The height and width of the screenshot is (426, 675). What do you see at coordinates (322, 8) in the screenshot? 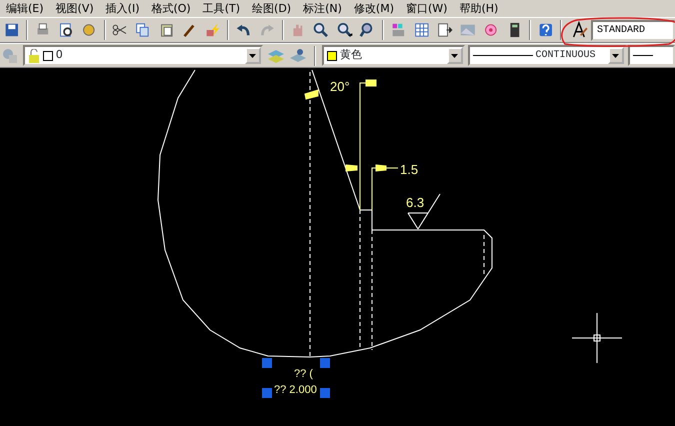
I see `menu-item: 标注(N)` at bounding box center [322, 8].